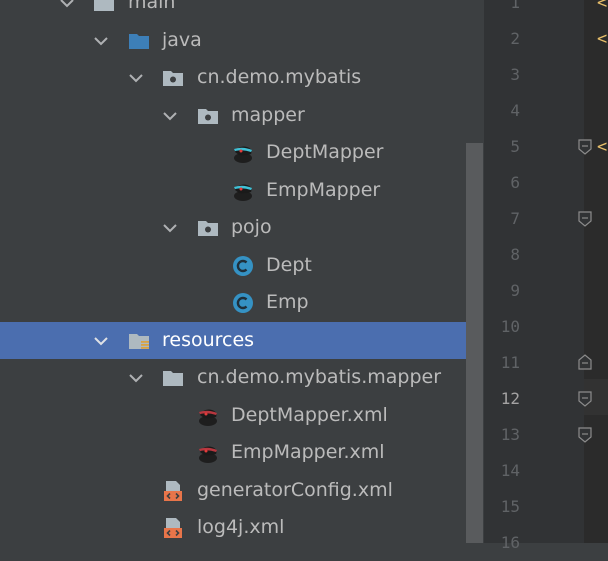 The image size is (608, 561). Describe the element at coordinates (510, 398) in the screenshot. I see `line-number-current: 12` at that location.